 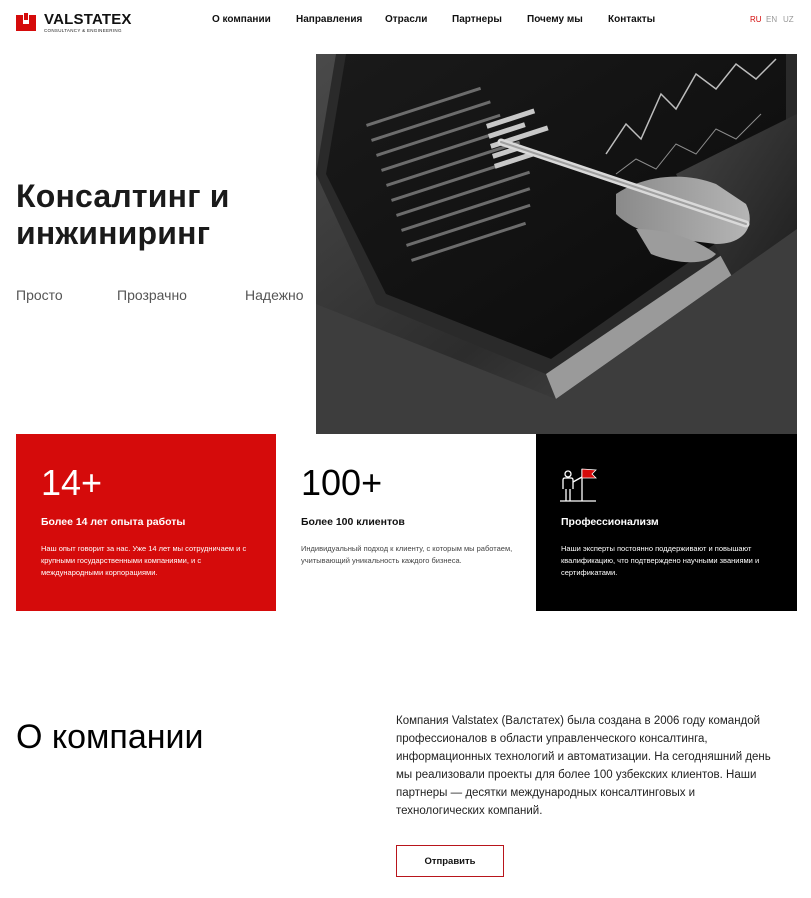 I want to click on stat-number: 14+, so click(x=72, y=482).